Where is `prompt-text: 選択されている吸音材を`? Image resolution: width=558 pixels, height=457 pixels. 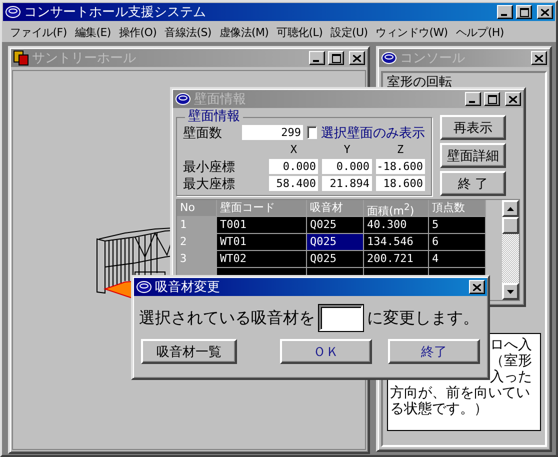
prompt-text: 選択されている吸音材を is located at coordinates (227, 318).